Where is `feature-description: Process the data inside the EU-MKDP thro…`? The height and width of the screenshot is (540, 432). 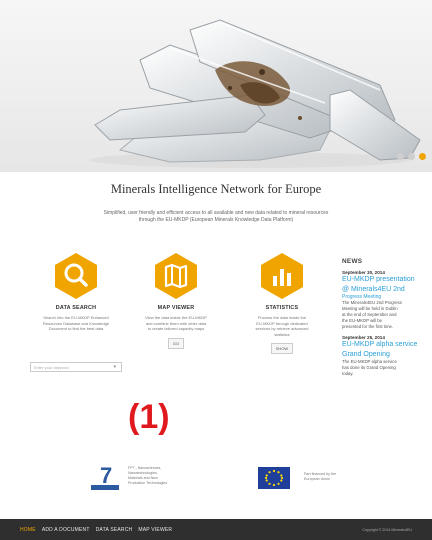 feature-description: Process the data inside the EU-MKDP thro… is located at coordinates (282, 326).